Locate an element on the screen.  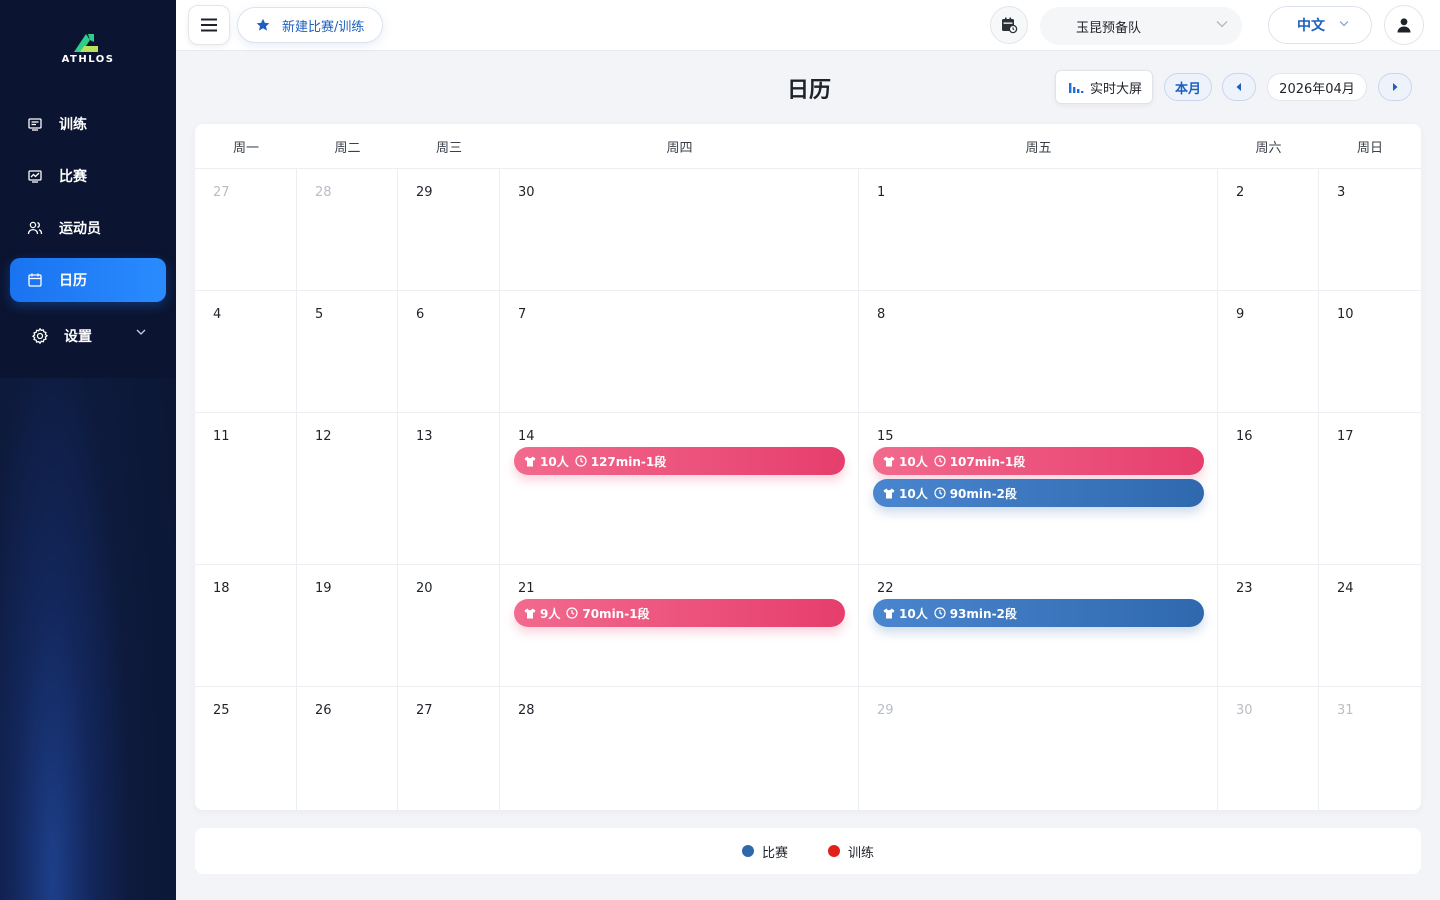
calendar-day-cell: 6 is located at coordinates (449, 352).